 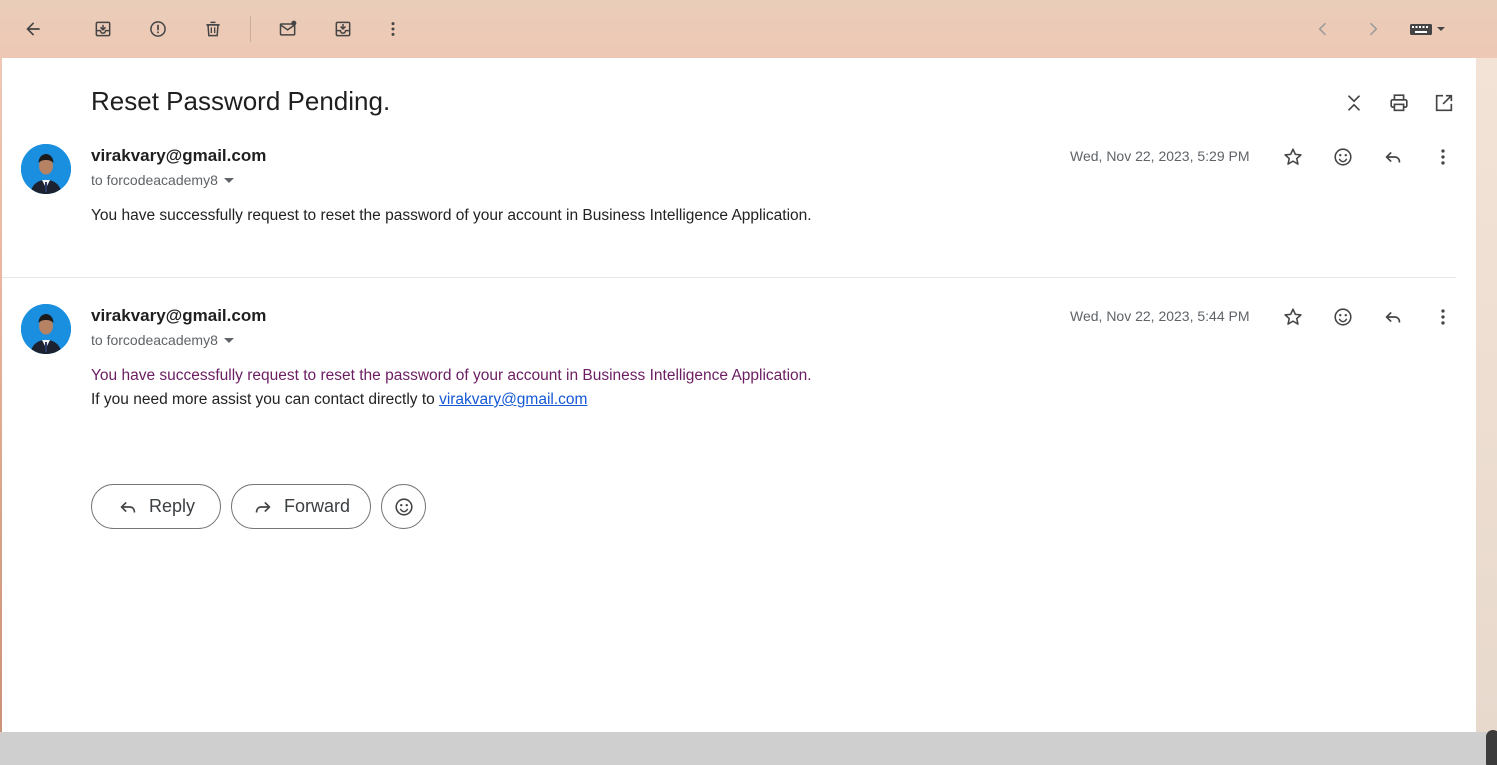 I want to click on back-icon, so click(x=33, y=29).